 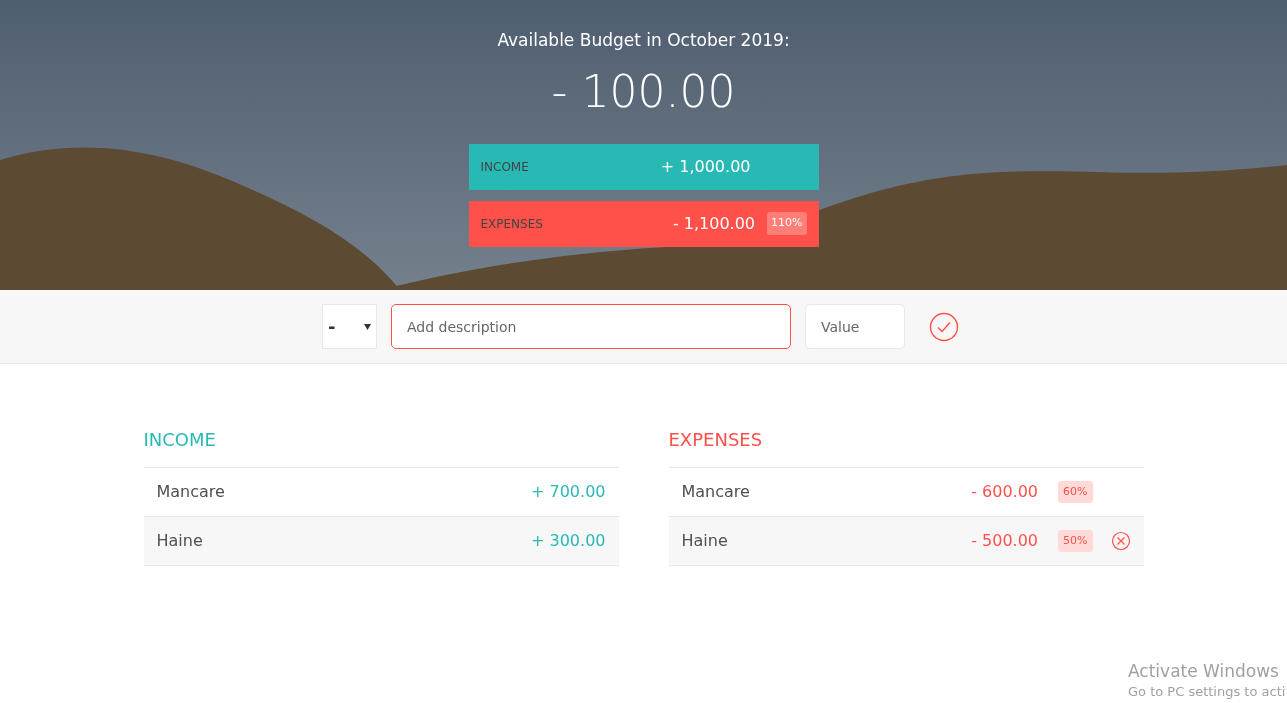 What do you see at coordinates (568, 541) in the screenshot?
I see `item-value: + 300.00` at bounding box center [568, 541].